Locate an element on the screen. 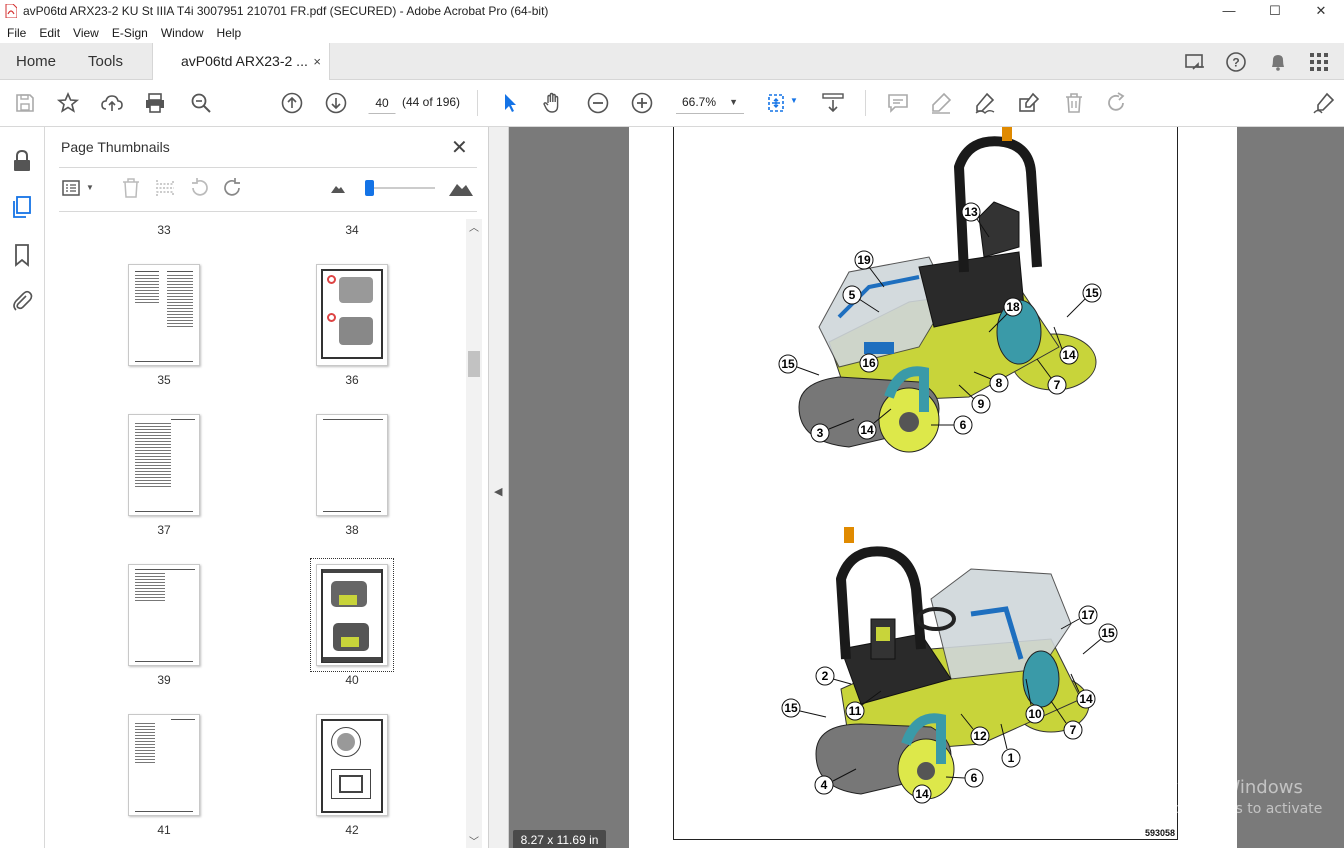  rotate-left-icon is located at coordinates (199, 188).